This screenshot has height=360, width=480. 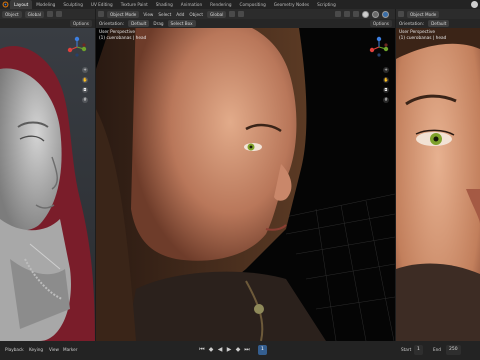 What do you see at coordinates (164, 14) in the screenshot?
I see `menu-select: Select` at bounding box center [164, 14].